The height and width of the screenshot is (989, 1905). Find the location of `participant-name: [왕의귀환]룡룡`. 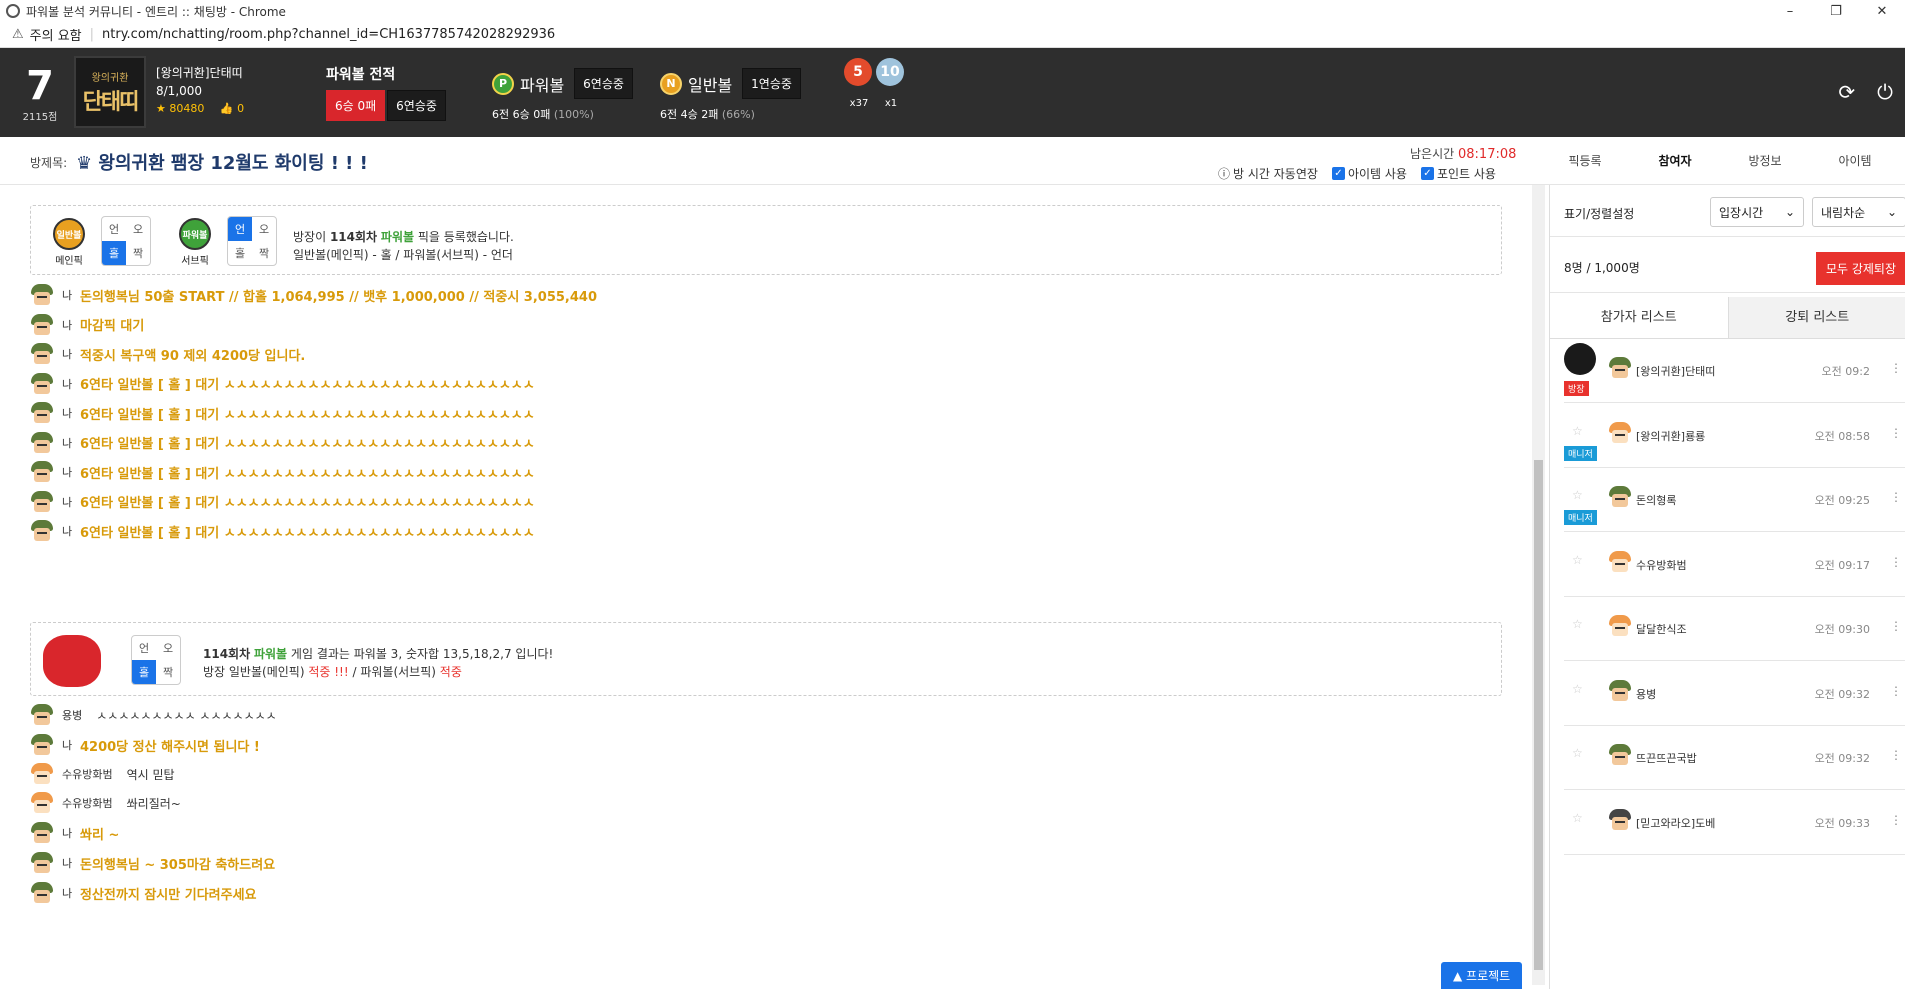

participant-name: [왕의귀환]룡룡 is located at coordinates (1670, 436).